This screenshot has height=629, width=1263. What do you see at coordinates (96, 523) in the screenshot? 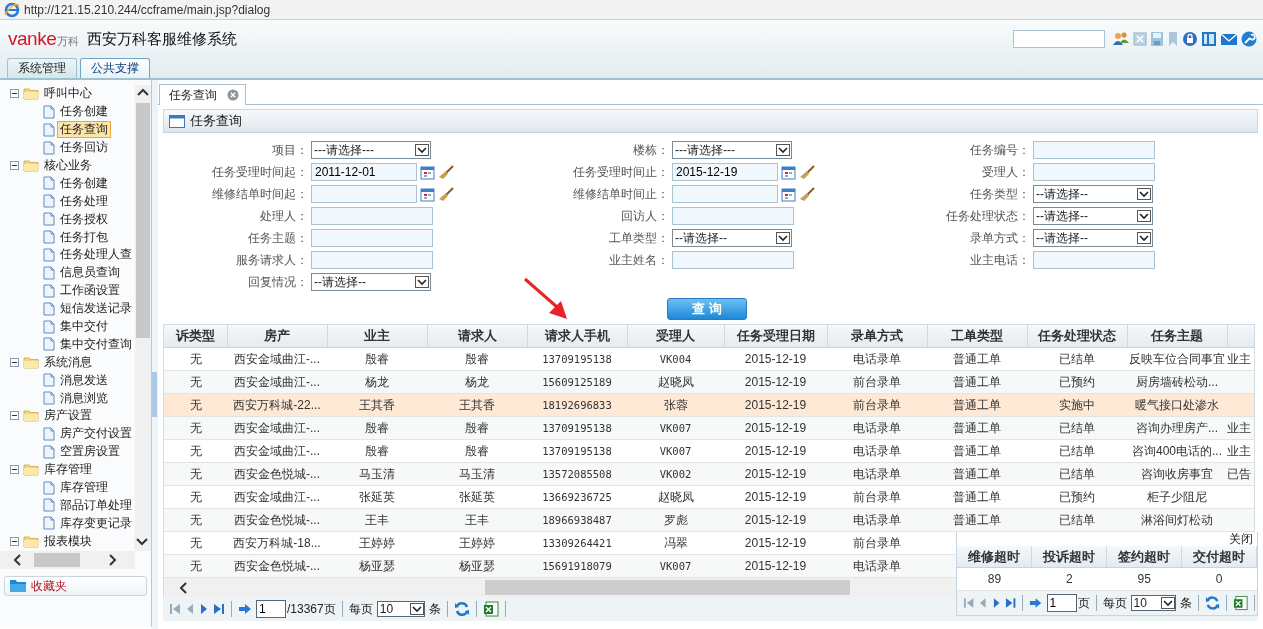
I see `tree-item: 库存变更记录` at bounding box center [96, 523].